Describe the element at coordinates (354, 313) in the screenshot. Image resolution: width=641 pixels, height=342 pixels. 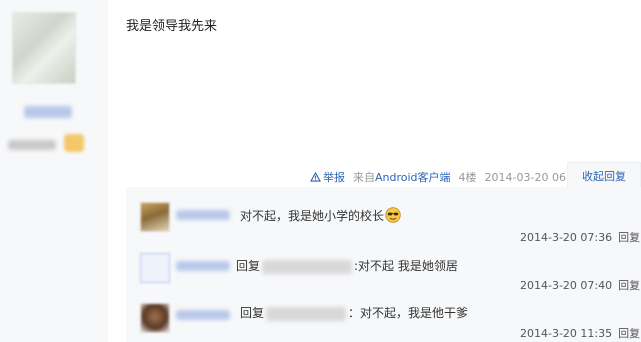
I see `reply-text: 回复 ：对不起，我是他干爹` at that location.